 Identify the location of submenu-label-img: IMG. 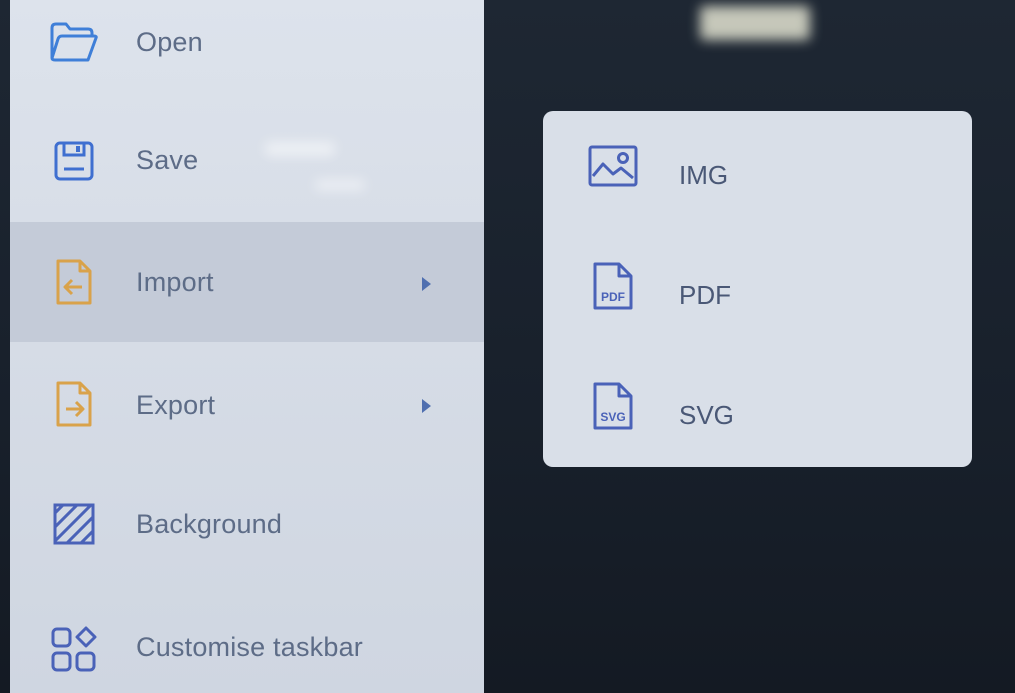
(704, 175).